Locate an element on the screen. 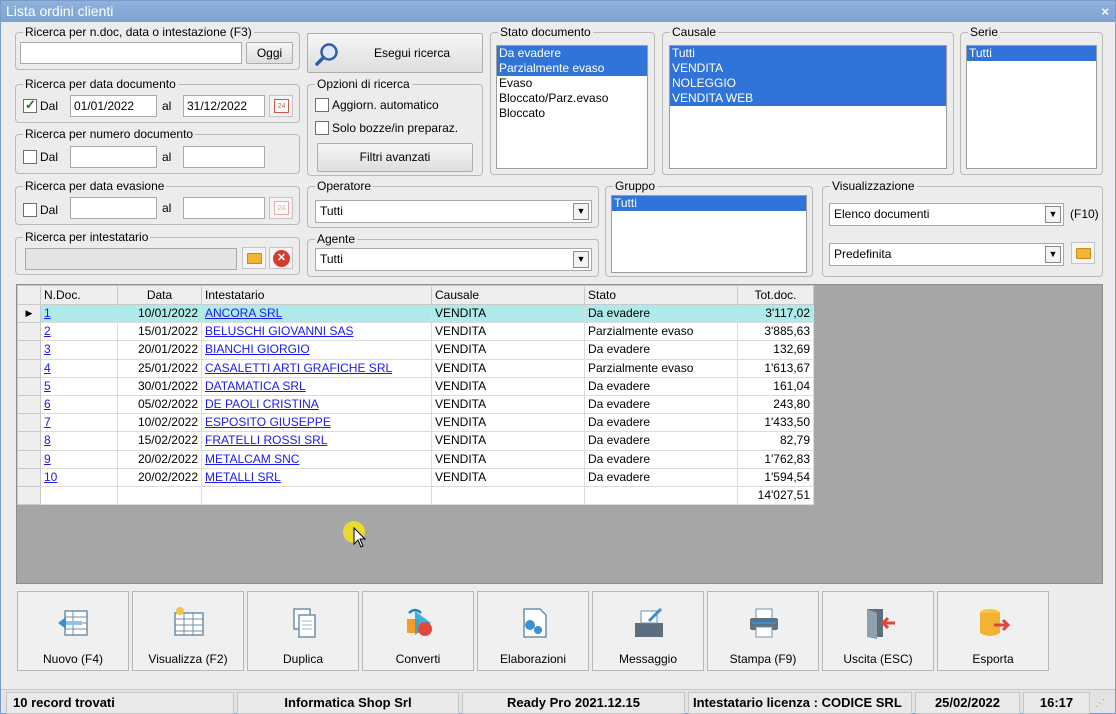 This screenshot has height=714, width=1116. causale-list-item: Tutti is located at coordinates (808, 53).